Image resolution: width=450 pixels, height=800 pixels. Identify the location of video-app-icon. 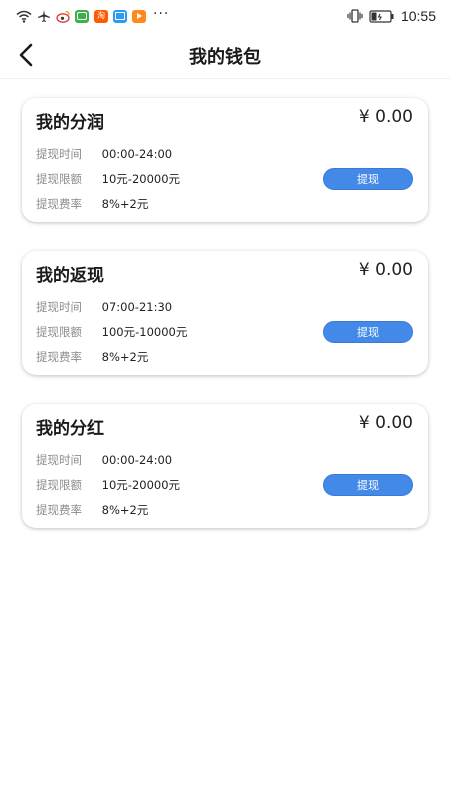
(139, 16).